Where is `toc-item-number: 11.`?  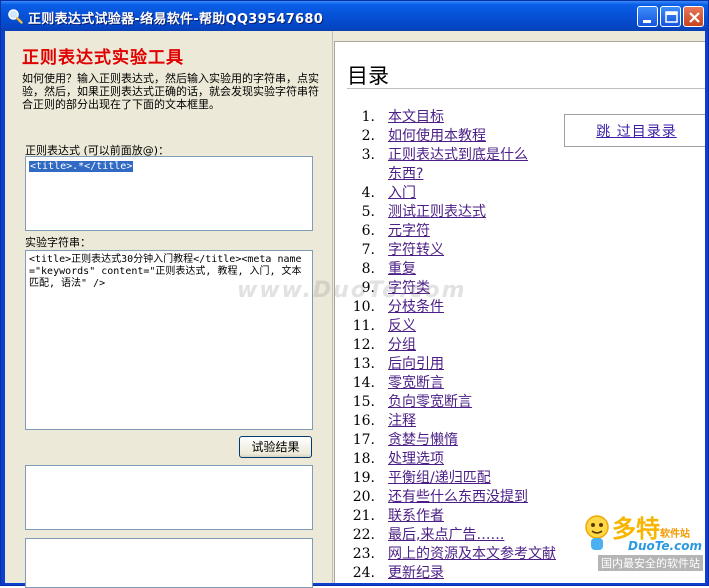
toc-item-number: 11. is located at coordinates (363, 326).